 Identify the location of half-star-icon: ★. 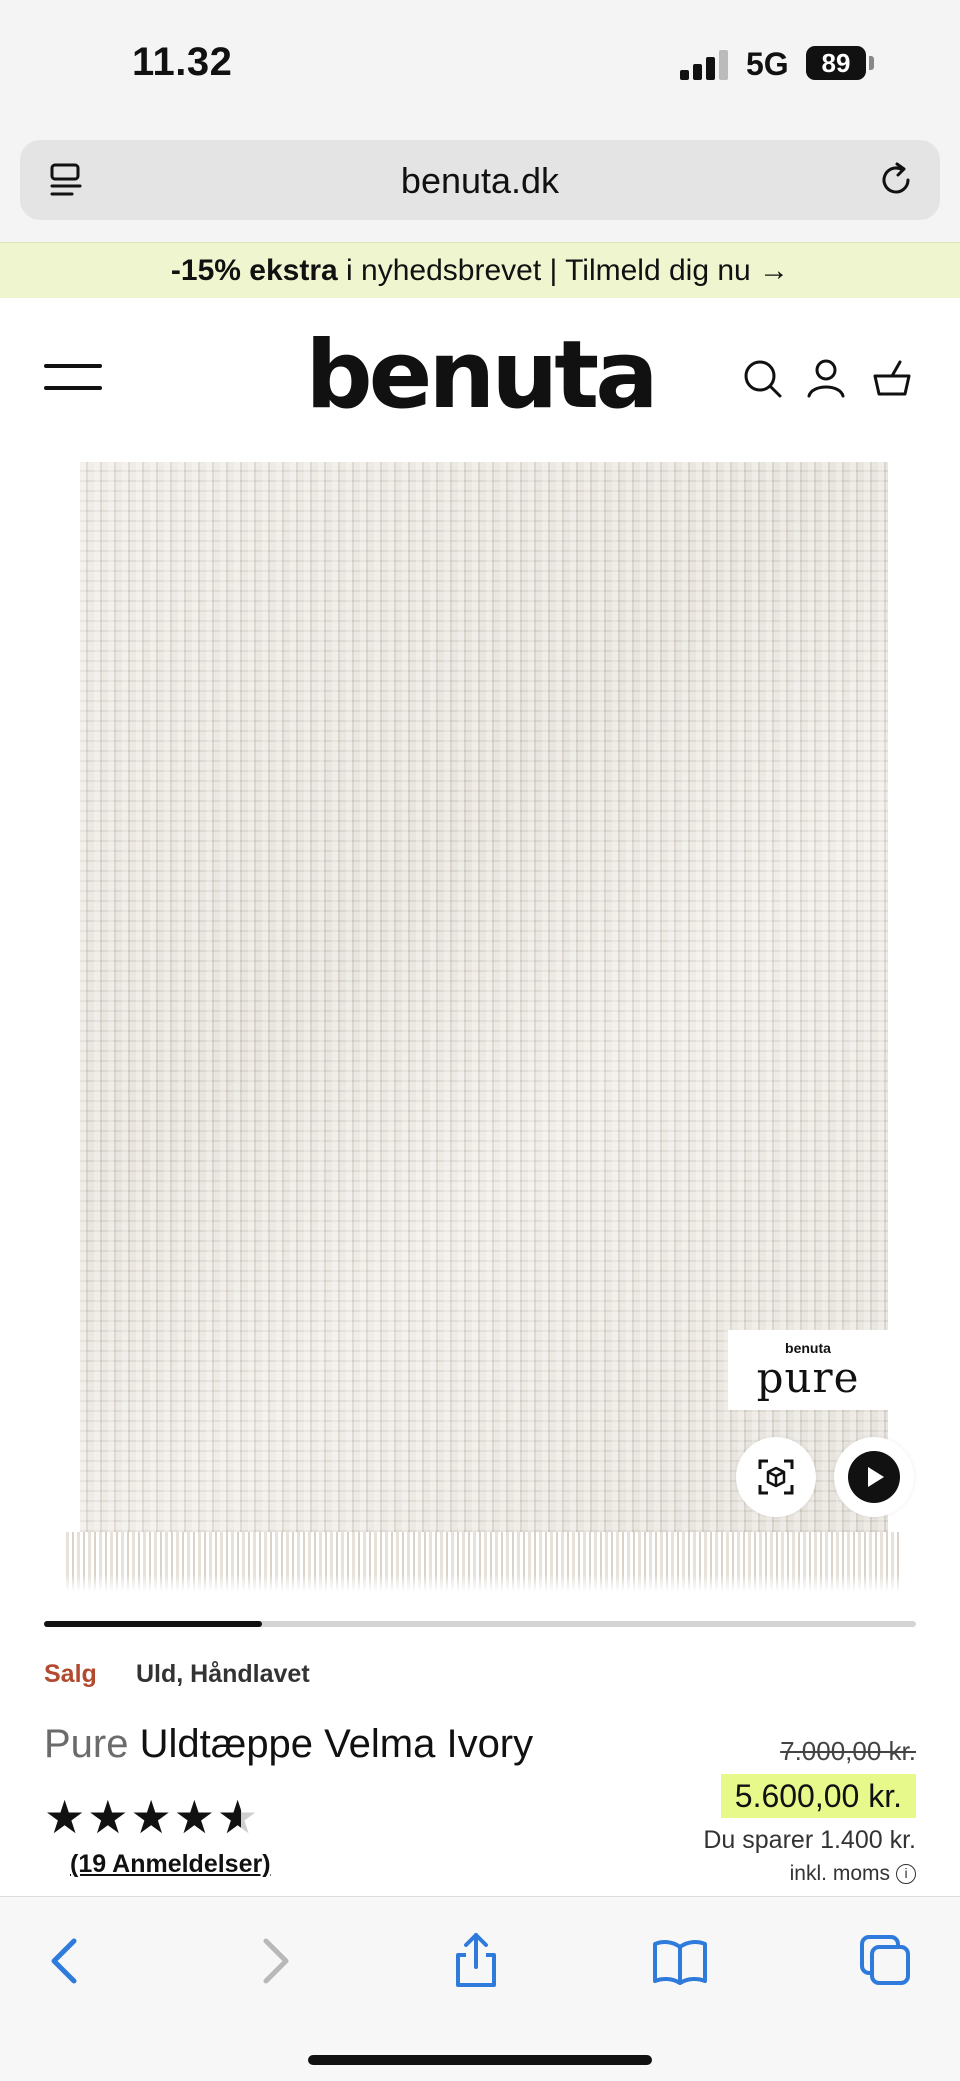
(238, 1817).